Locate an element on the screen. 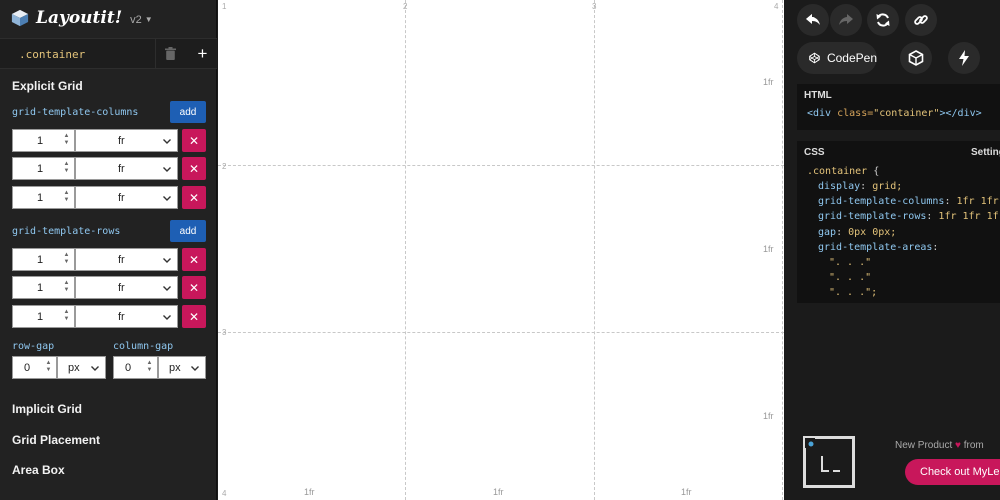  link-icon is located at coordinates (921, 20).